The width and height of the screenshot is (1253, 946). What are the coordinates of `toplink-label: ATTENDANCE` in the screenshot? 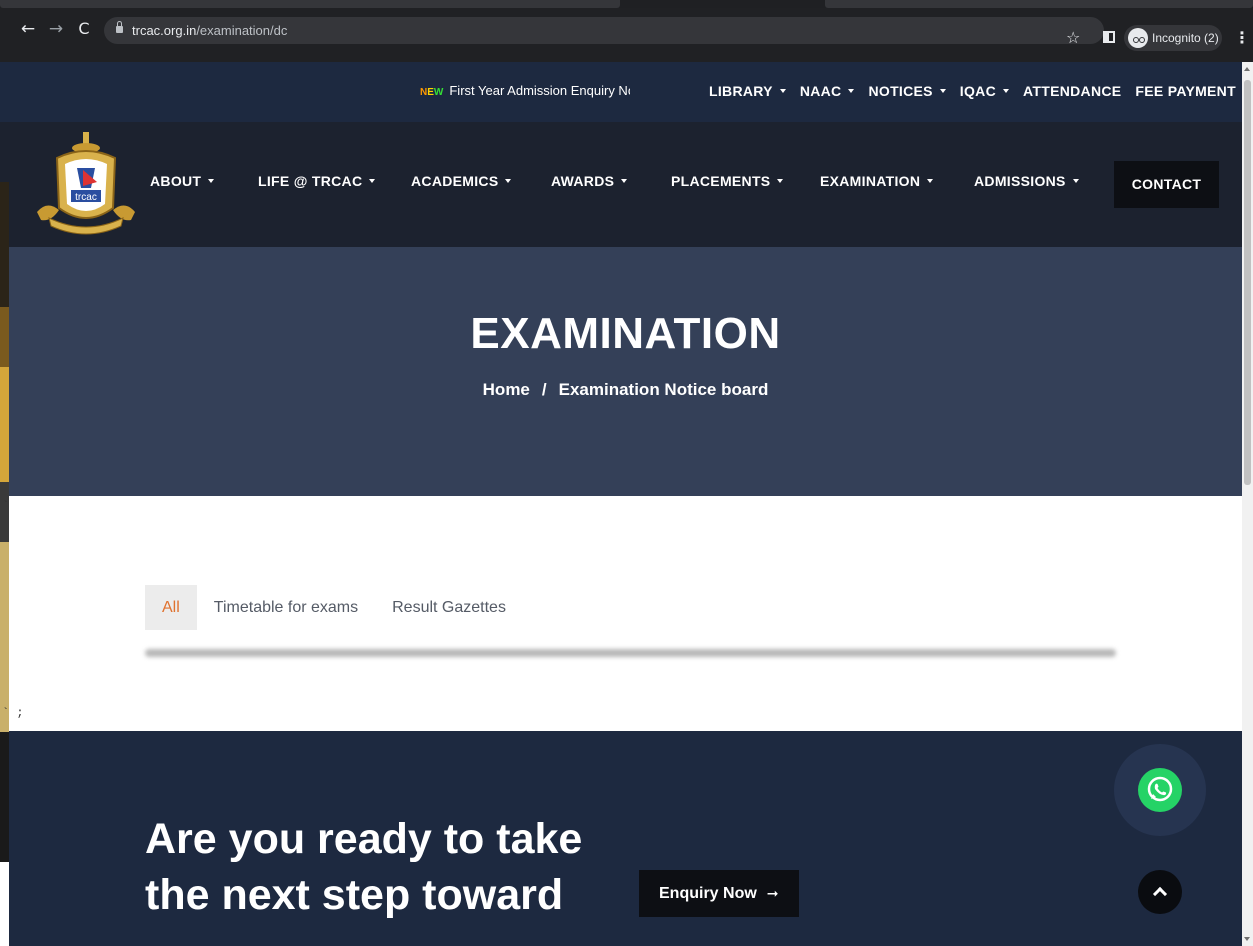 It's located at (1072, 91).